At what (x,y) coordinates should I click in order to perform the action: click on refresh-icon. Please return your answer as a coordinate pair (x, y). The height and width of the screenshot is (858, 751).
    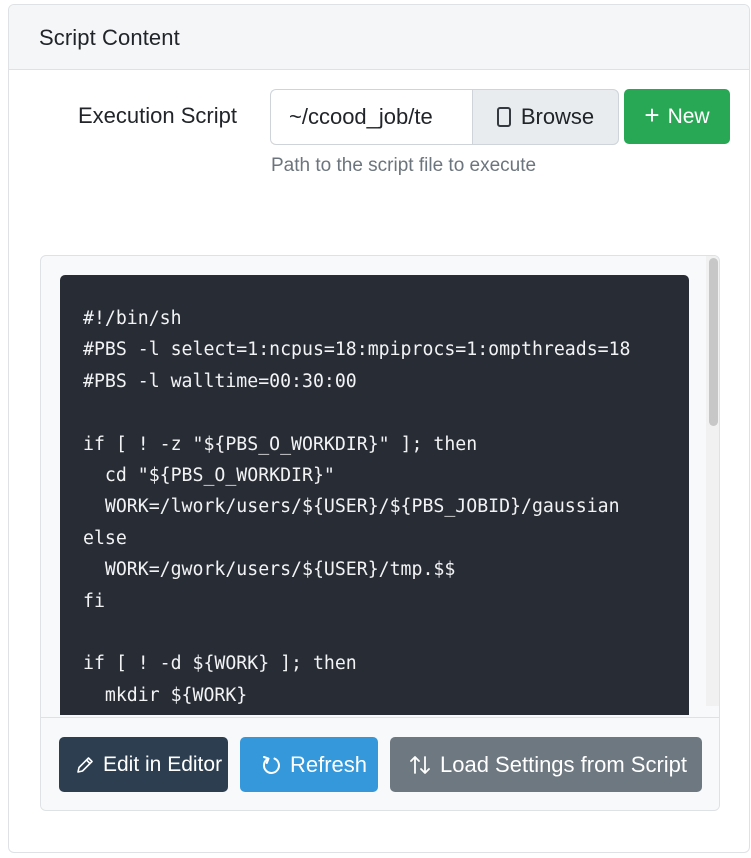
    Looking at the image, I should click on (271, 764).